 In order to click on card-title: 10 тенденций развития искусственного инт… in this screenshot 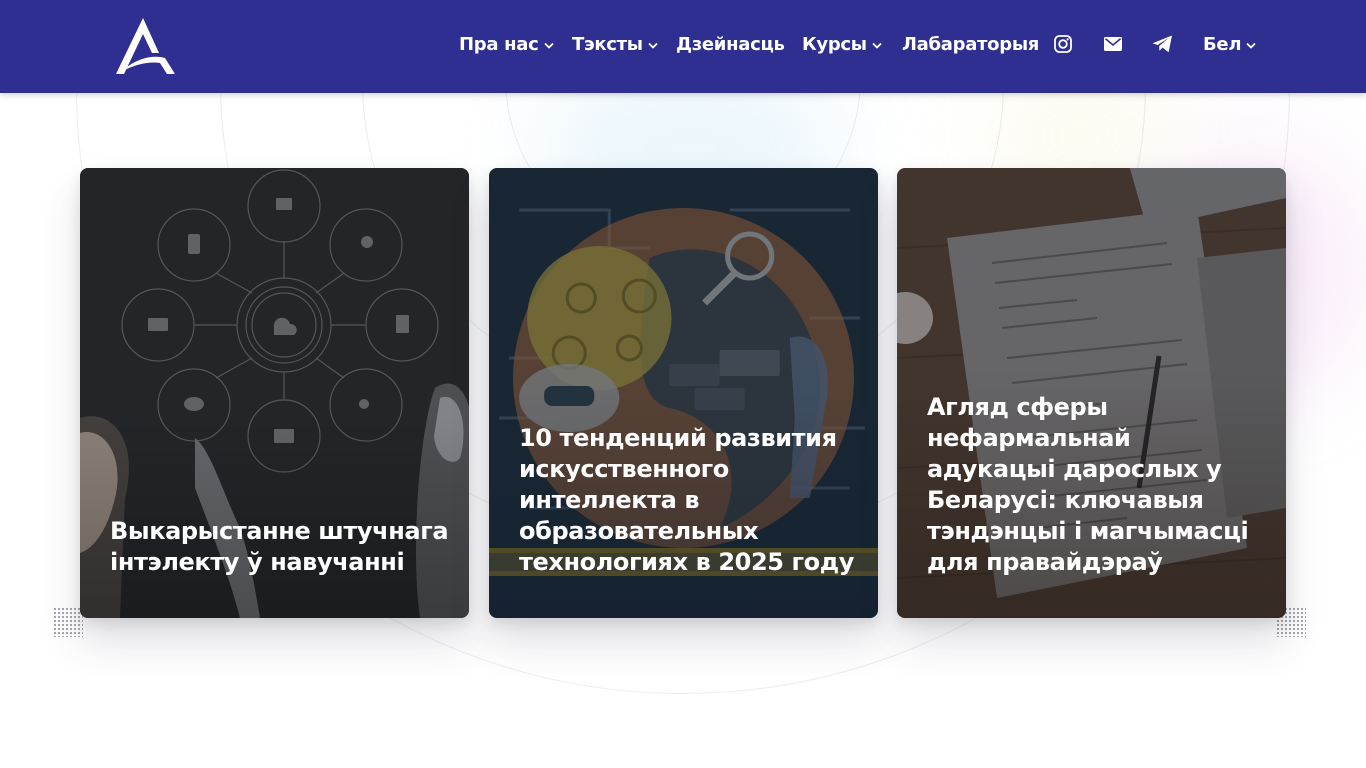, I will do `click(688, 500)`.